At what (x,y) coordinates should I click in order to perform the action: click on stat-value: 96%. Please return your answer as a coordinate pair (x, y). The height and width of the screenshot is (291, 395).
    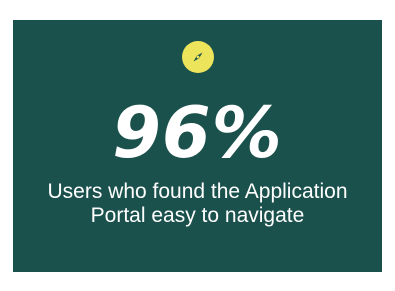
    Looking at the image, I should click on (197, 133).